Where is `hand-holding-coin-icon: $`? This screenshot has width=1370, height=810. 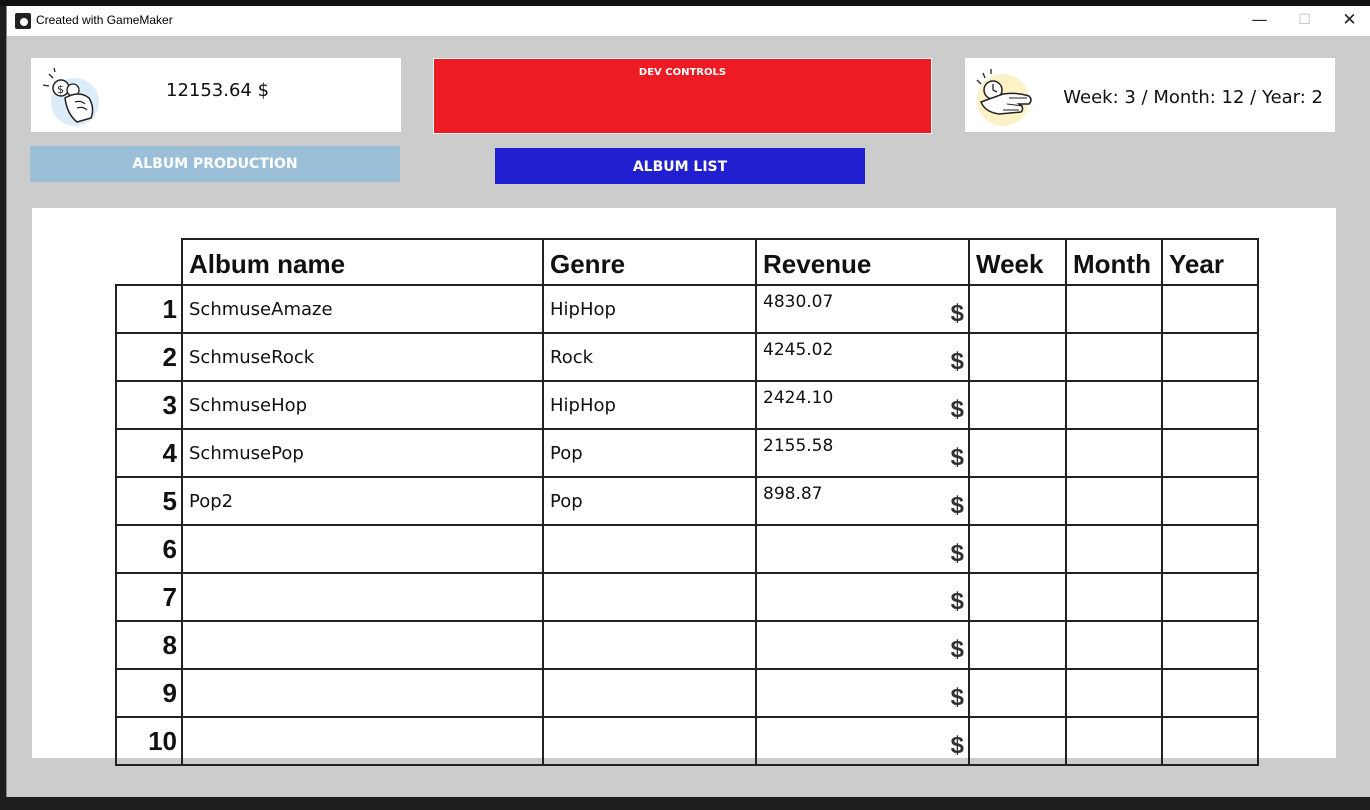
hand-holding-coin-icon: $ is located at coordinates (70, 97).